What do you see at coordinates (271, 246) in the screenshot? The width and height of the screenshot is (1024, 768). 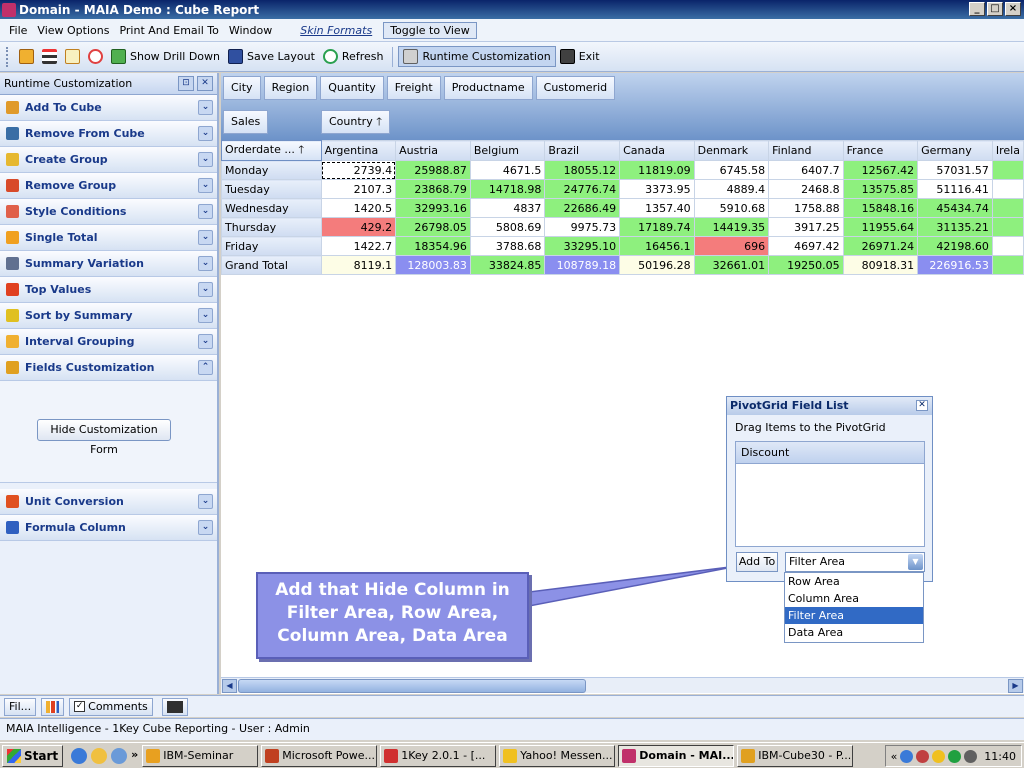 I see `row-header: Friday` at bounding box center [271, 246].